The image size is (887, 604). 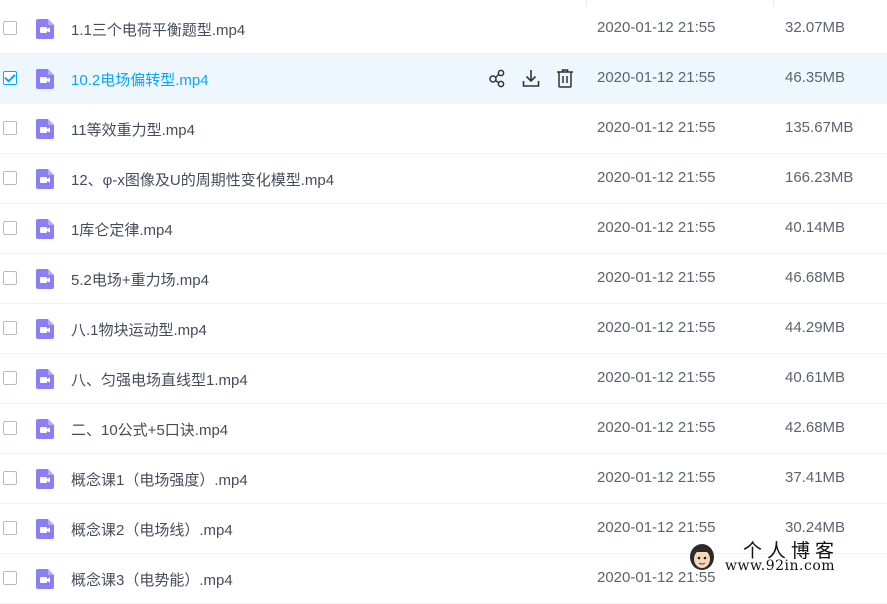 I want to click on share-icon, so click(x=497, y=78).